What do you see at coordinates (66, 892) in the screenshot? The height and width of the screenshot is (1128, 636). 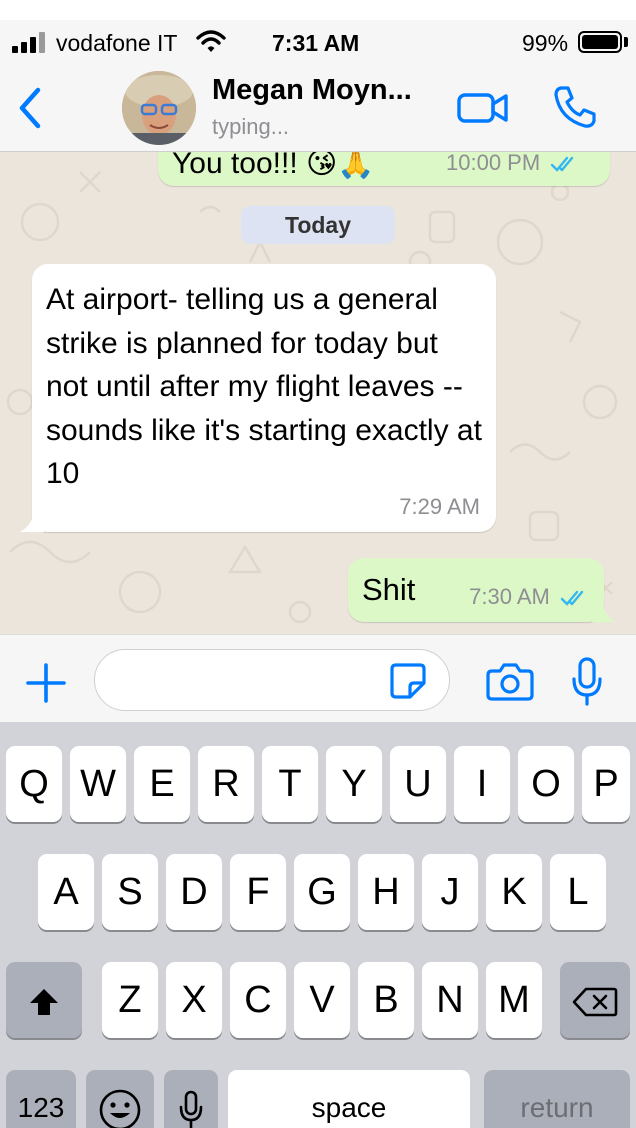 I see `key-a: A` at bounding box center [66, 892].